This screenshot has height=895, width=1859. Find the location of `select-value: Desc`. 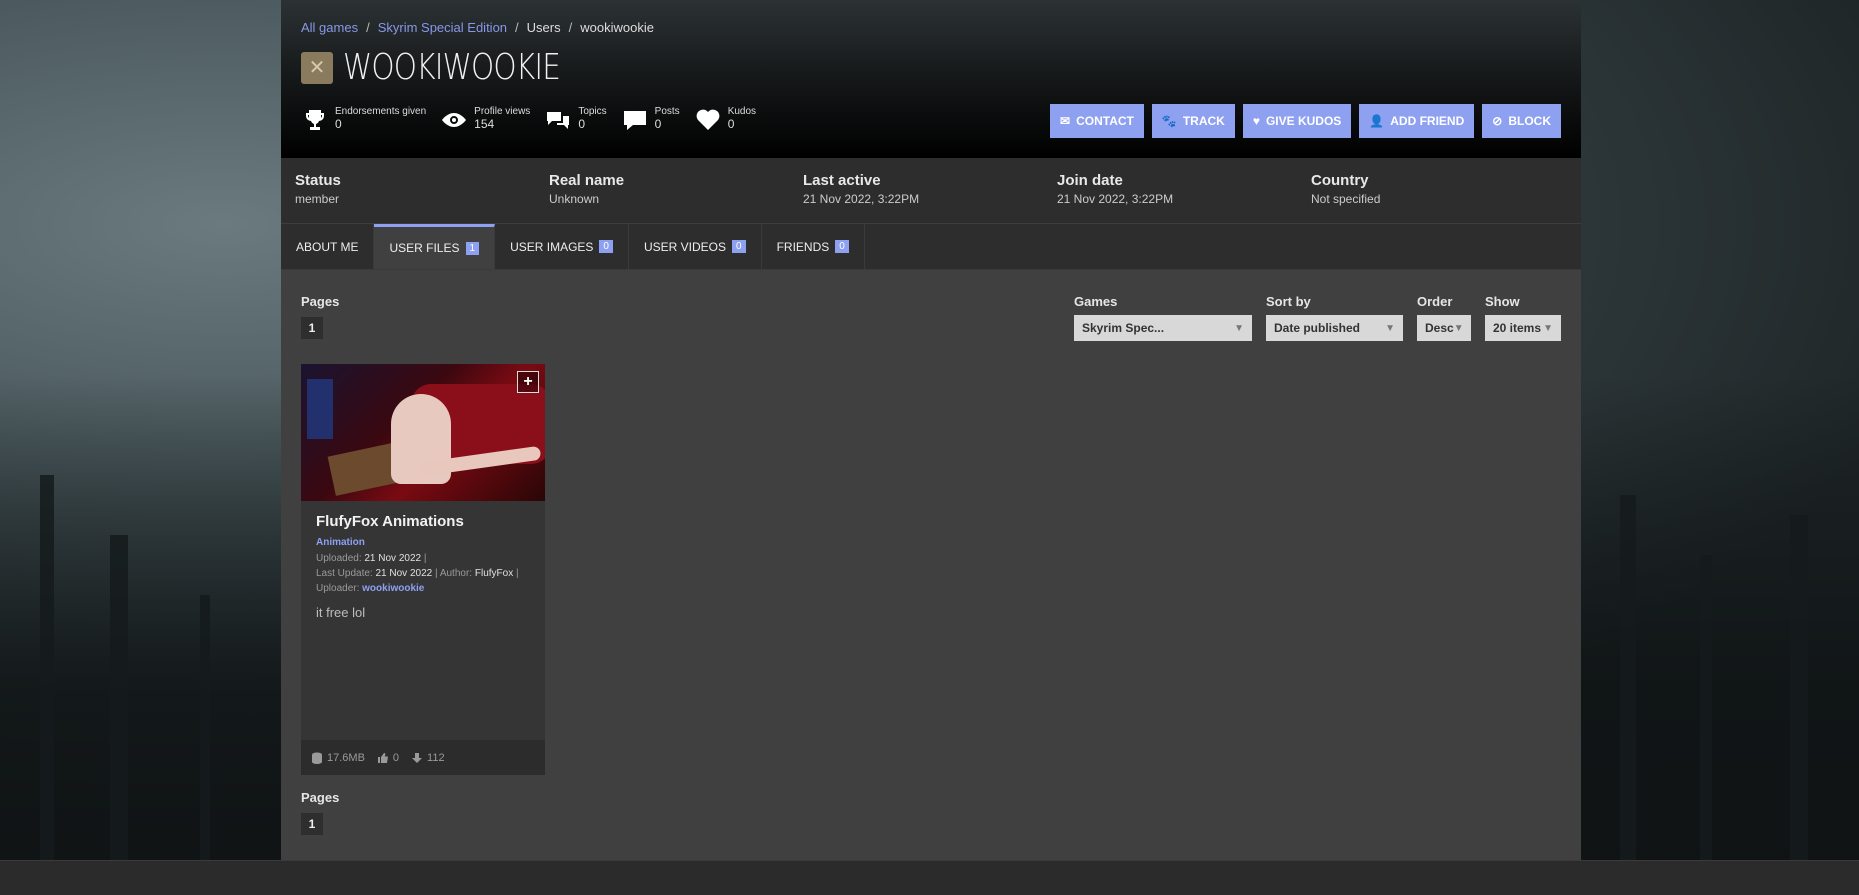

select-value: Desc is located at coordinates (1439, 328).